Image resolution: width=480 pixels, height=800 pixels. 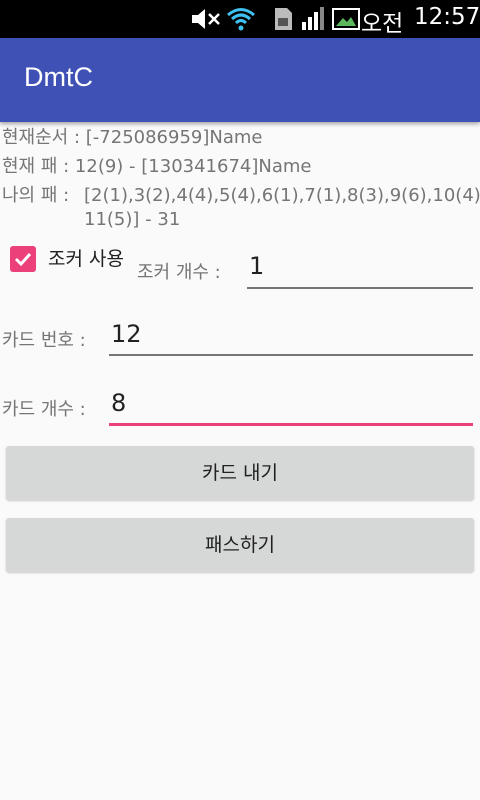 I want to click on my-cards-line2: 11(5)] - 31, so click(x=132, y=219).